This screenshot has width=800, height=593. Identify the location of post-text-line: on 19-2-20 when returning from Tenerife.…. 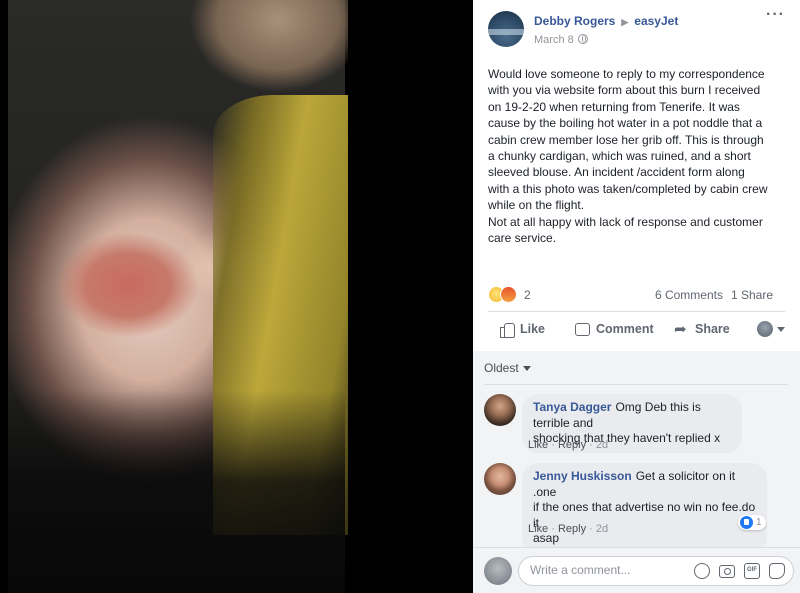
(614, 106).